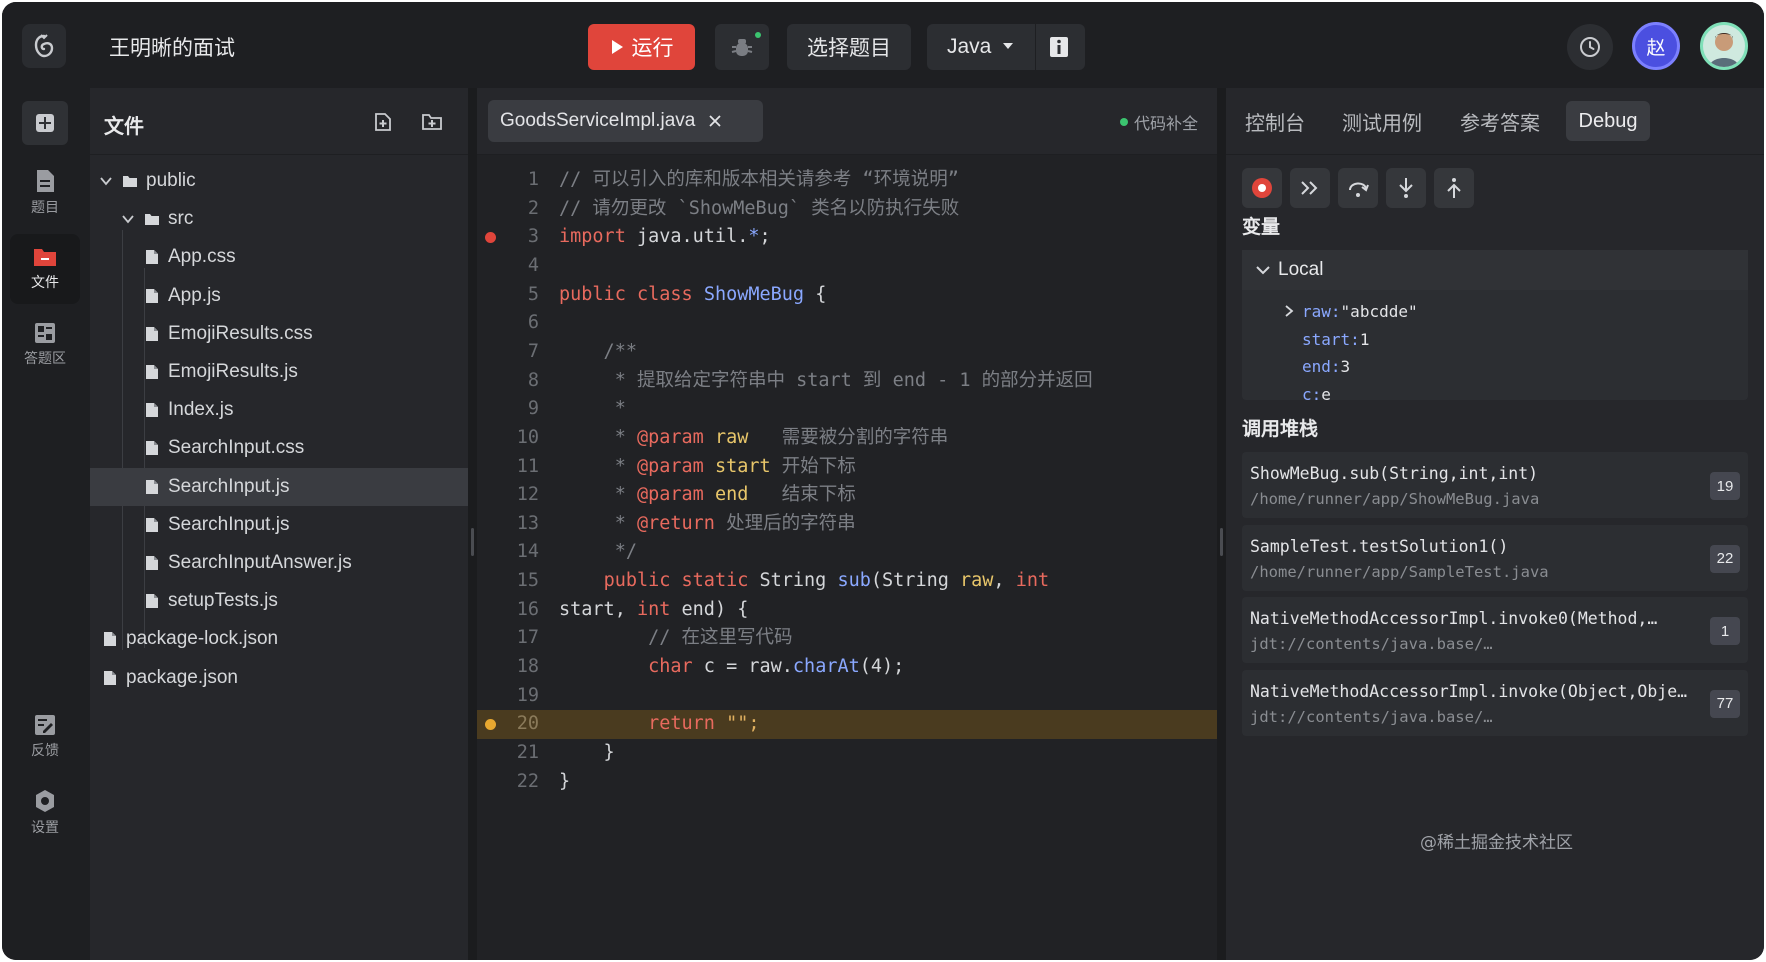 Image resolution: width=1766 pixels, height=962 pixels. Describe the element at coordinates (1316, 366) in the screenshot. I see `variable-name: end` at that location.